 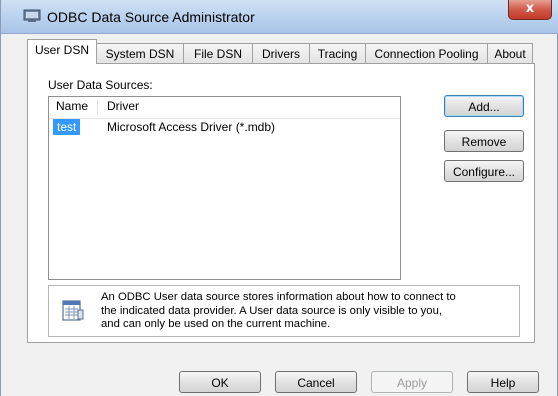 I want to click on tab-system-dsn: System DSN, so click(x=140, y=53).